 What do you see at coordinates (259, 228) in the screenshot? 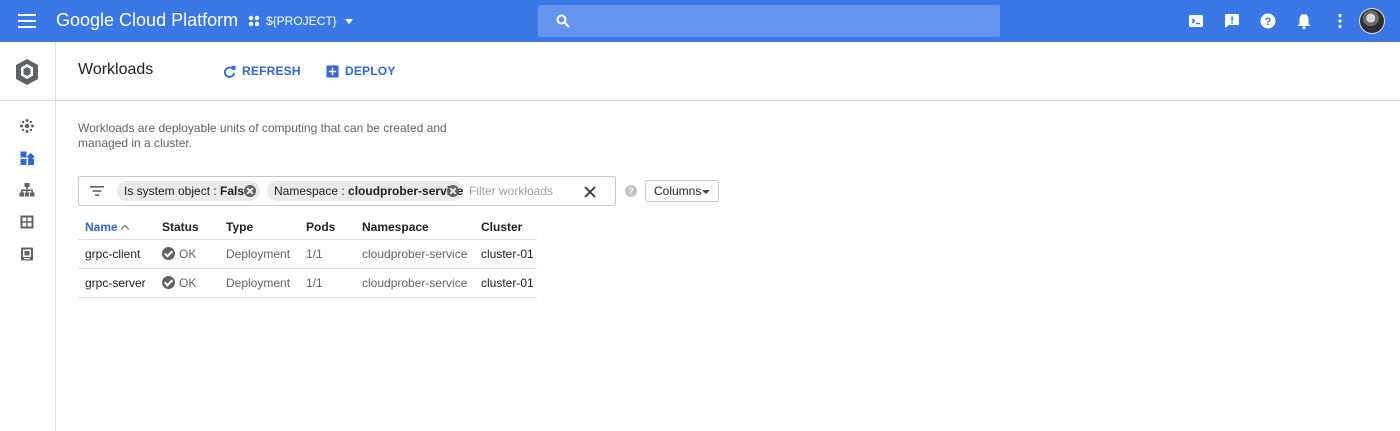
I see `column-header-type: Type` at bounding box center [259, 228].